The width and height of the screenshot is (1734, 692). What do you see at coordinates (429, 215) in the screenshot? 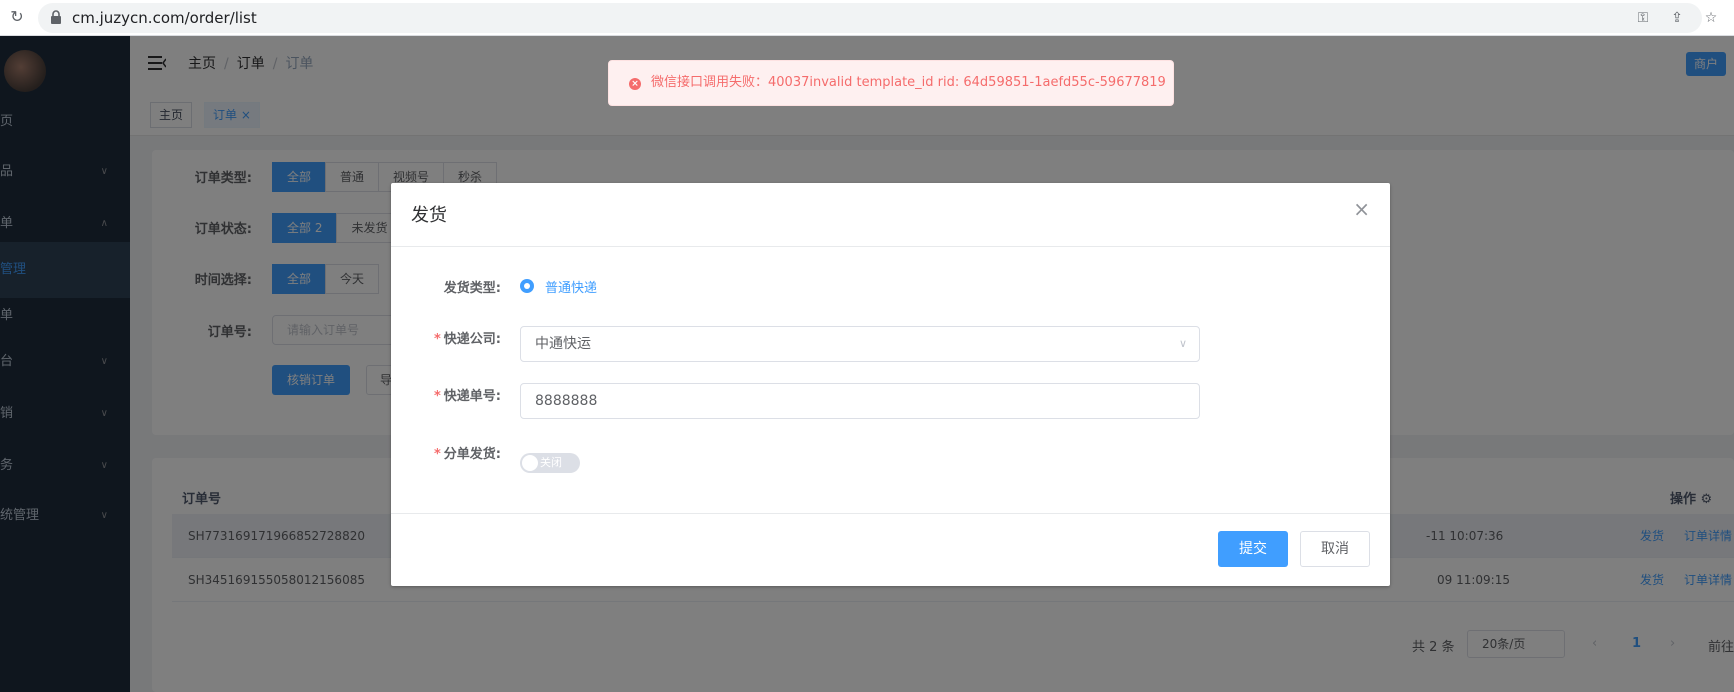
I see `dialog-title: 发货` at bounding box center [429, 215].